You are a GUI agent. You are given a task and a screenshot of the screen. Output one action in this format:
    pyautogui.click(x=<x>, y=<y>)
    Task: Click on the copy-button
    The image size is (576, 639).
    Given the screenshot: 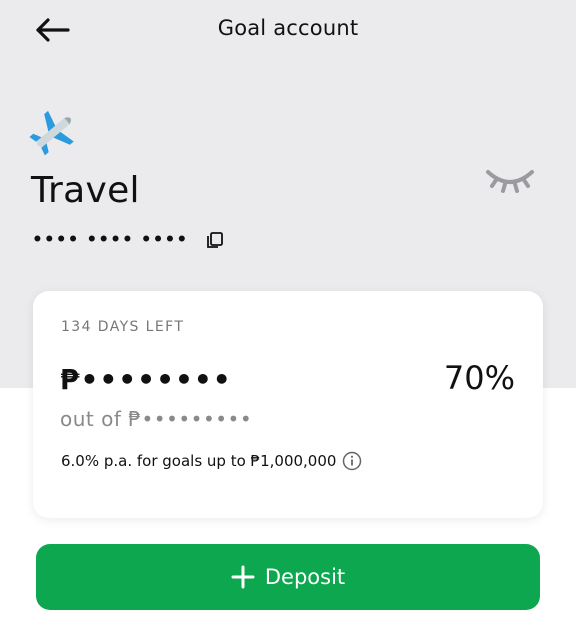 What is the action you would take?
    pyautogui.click(x=215, y=240)
    